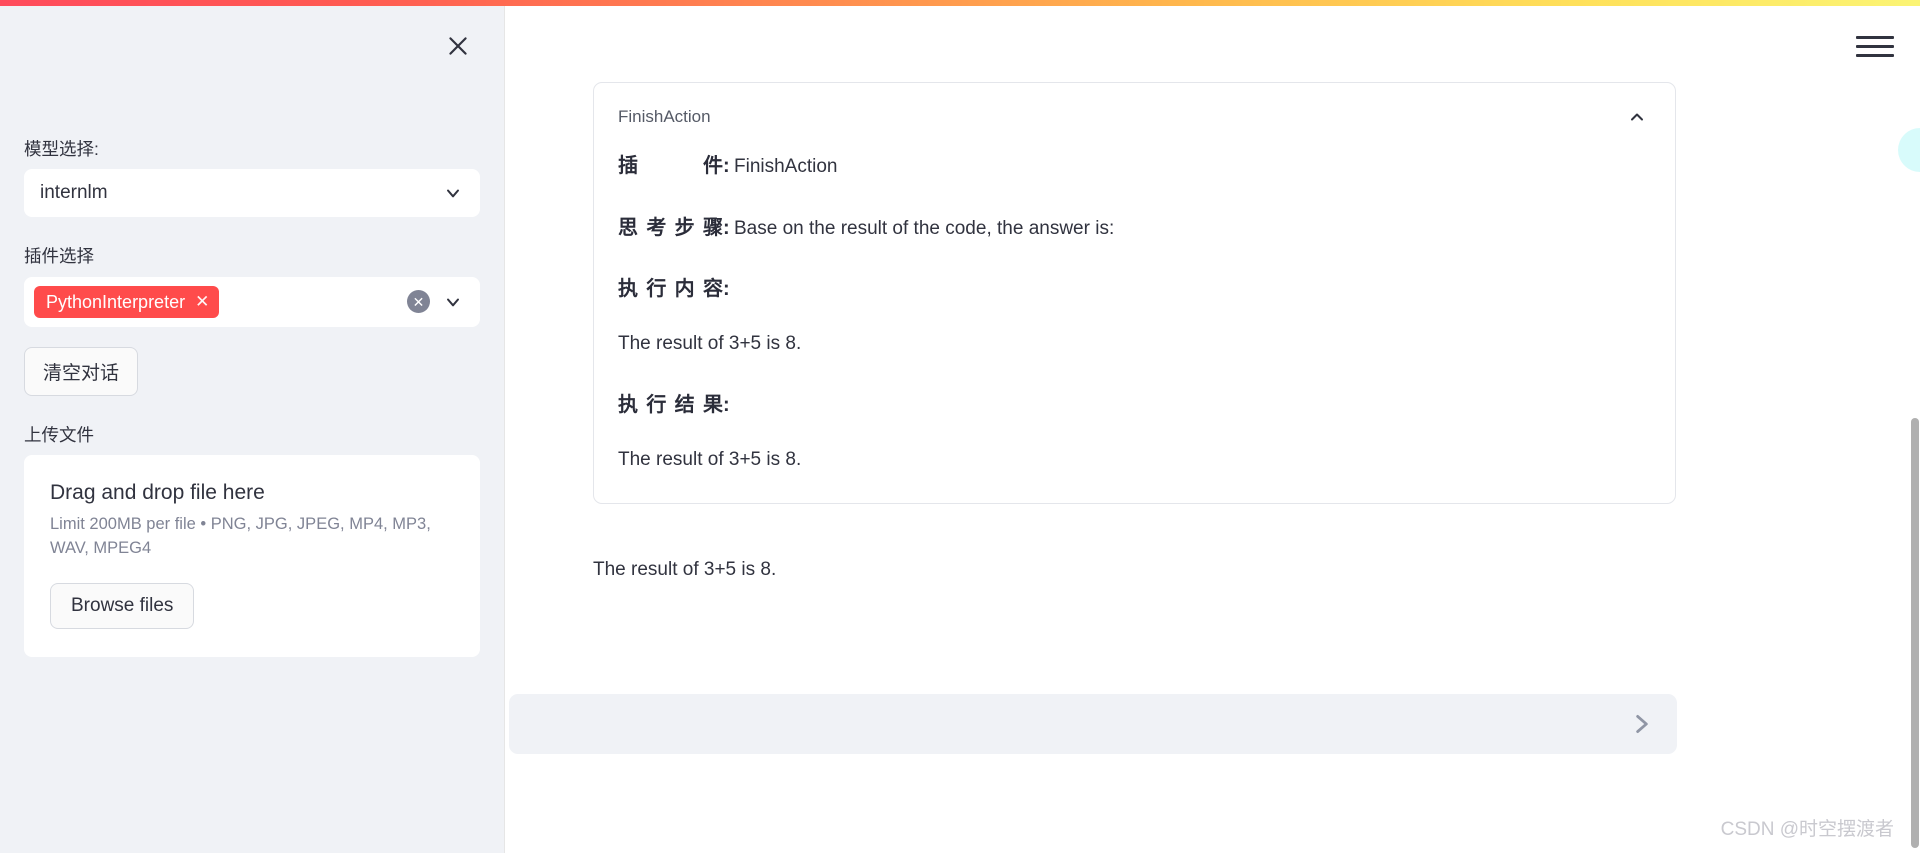 The height and width of the screenshot is (853, 1920). I want to click on model-select: internlm, so click(252, 193).